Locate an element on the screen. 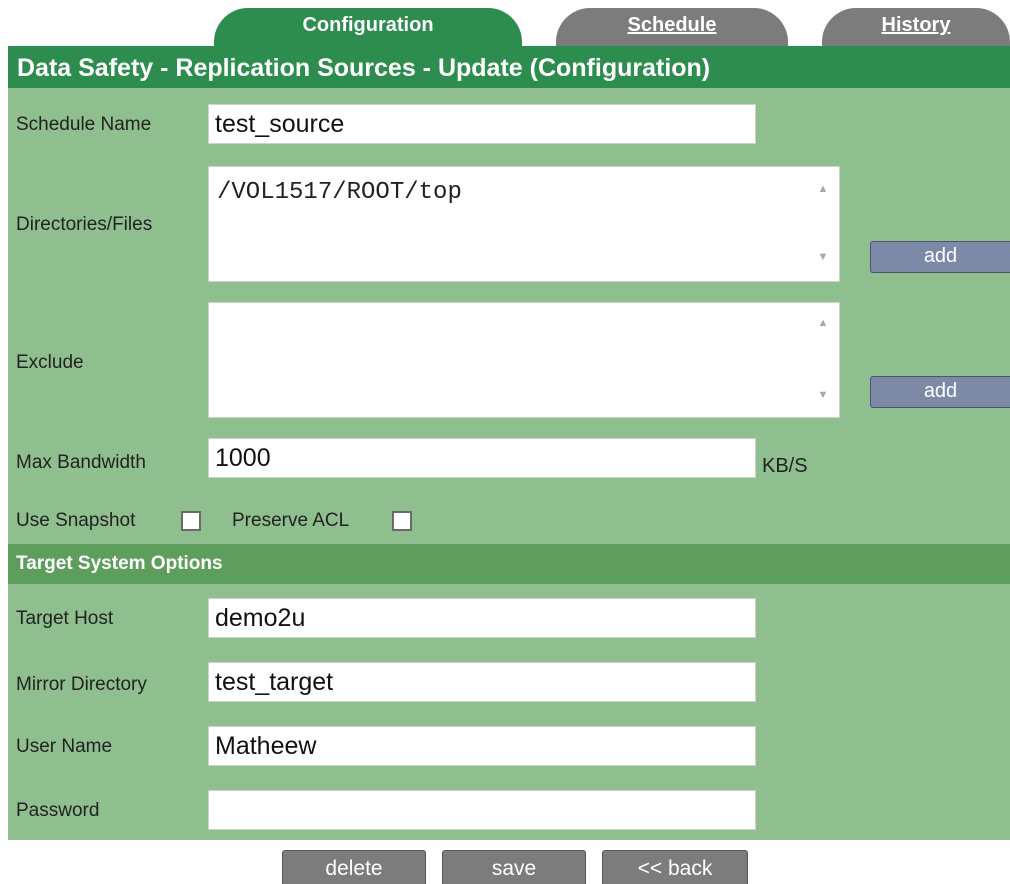 The height and width of the screenshot is (884, 1010). max-bandwidth-label: Max Bandwidth is located at coordinates (81, 462).